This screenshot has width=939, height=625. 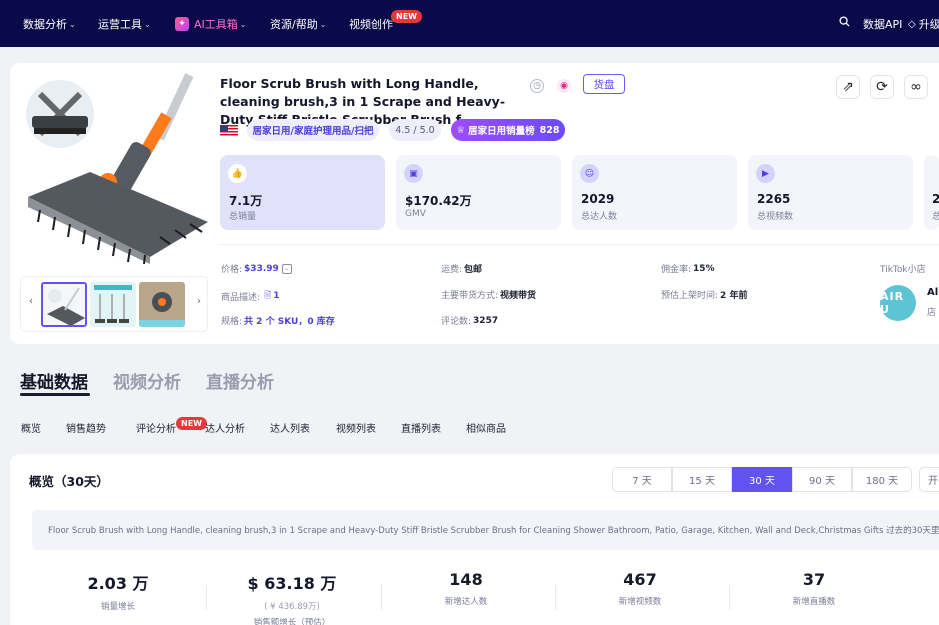 I want to click on metric-revenue-growth: $ 63.18 万 ( ¥ 436.89万) 销售额增长（预估）, so click(x=292, y=597).